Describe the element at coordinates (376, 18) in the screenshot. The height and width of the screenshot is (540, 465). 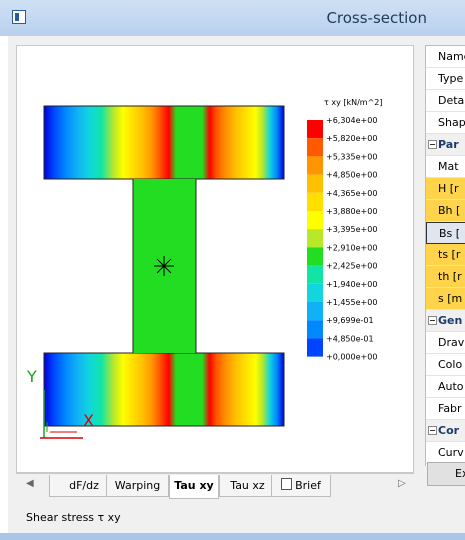
I see `window-title: Cross-section` at that location.